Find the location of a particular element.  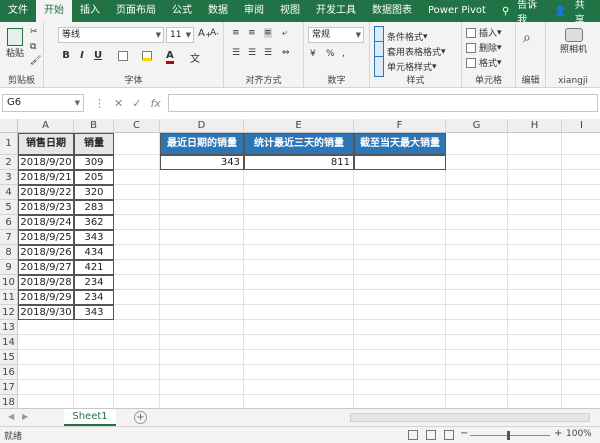

borders-icon is located at coordinates (123, 56).